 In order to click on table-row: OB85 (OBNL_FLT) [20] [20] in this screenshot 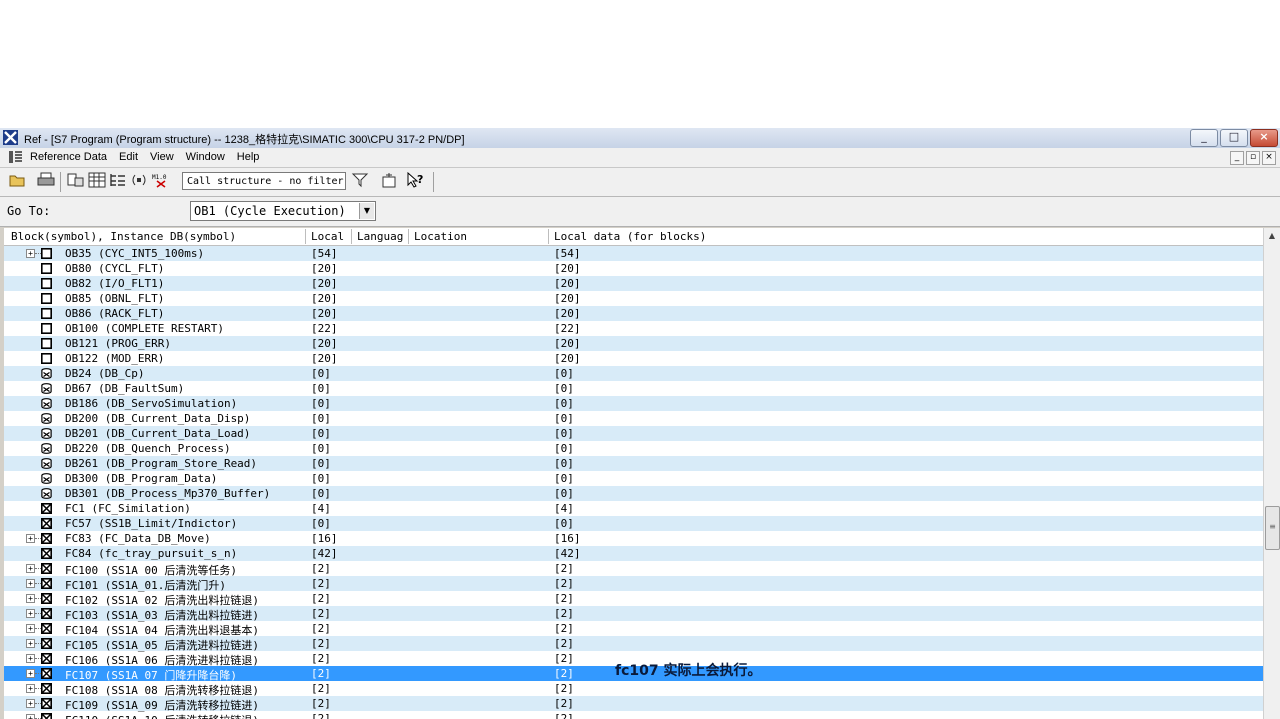, I will do `click(634, 298)`.